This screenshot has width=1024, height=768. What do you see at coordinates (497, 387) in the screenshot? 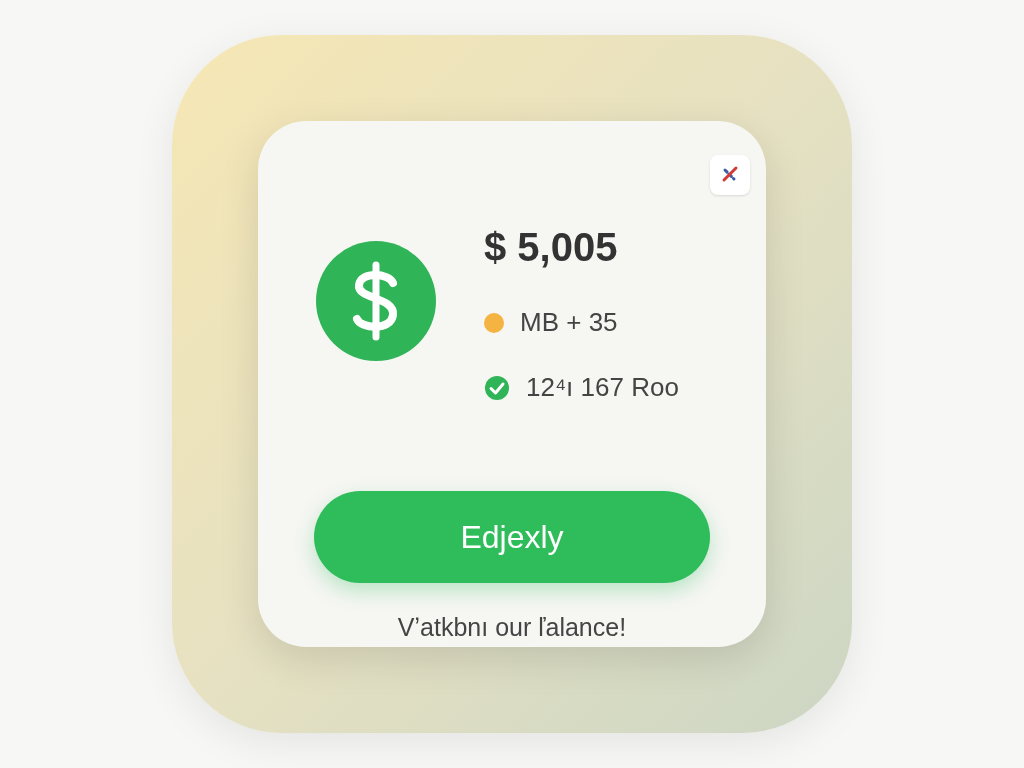
I see `check-icon` at bounding box center [497, 387].